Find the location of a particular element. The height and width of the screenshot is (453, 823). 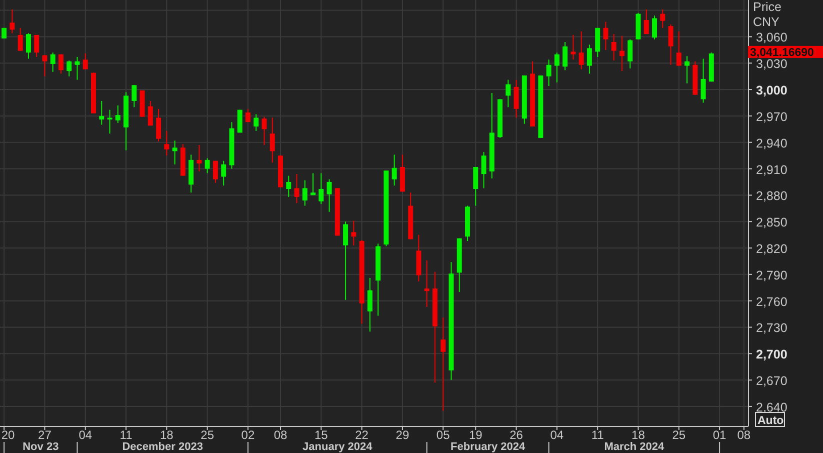

x-axis-label: 05 is located at coordinates (443, 435).